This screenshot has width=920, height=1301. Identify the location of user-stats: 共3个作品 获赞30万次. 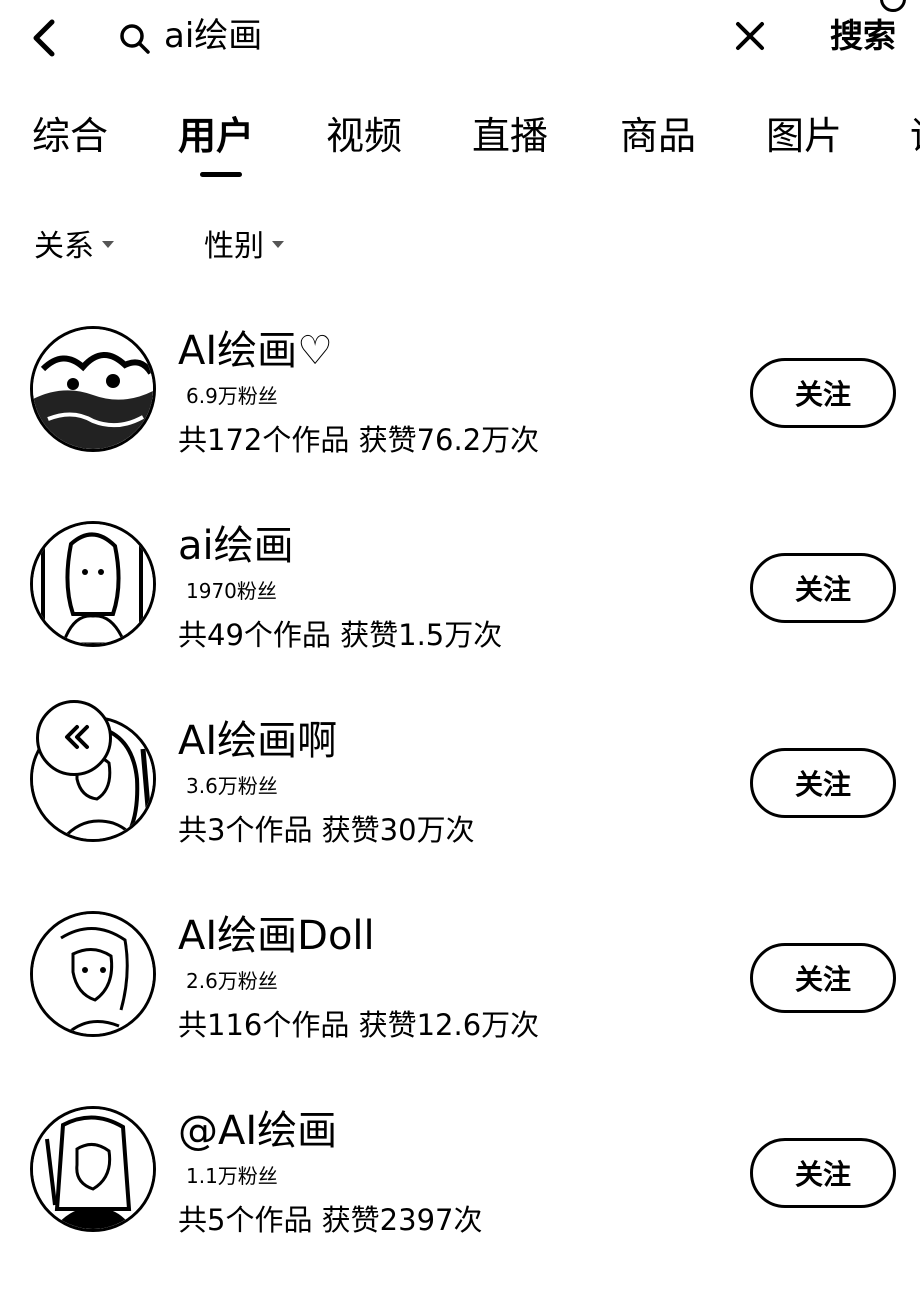
(326, 830).